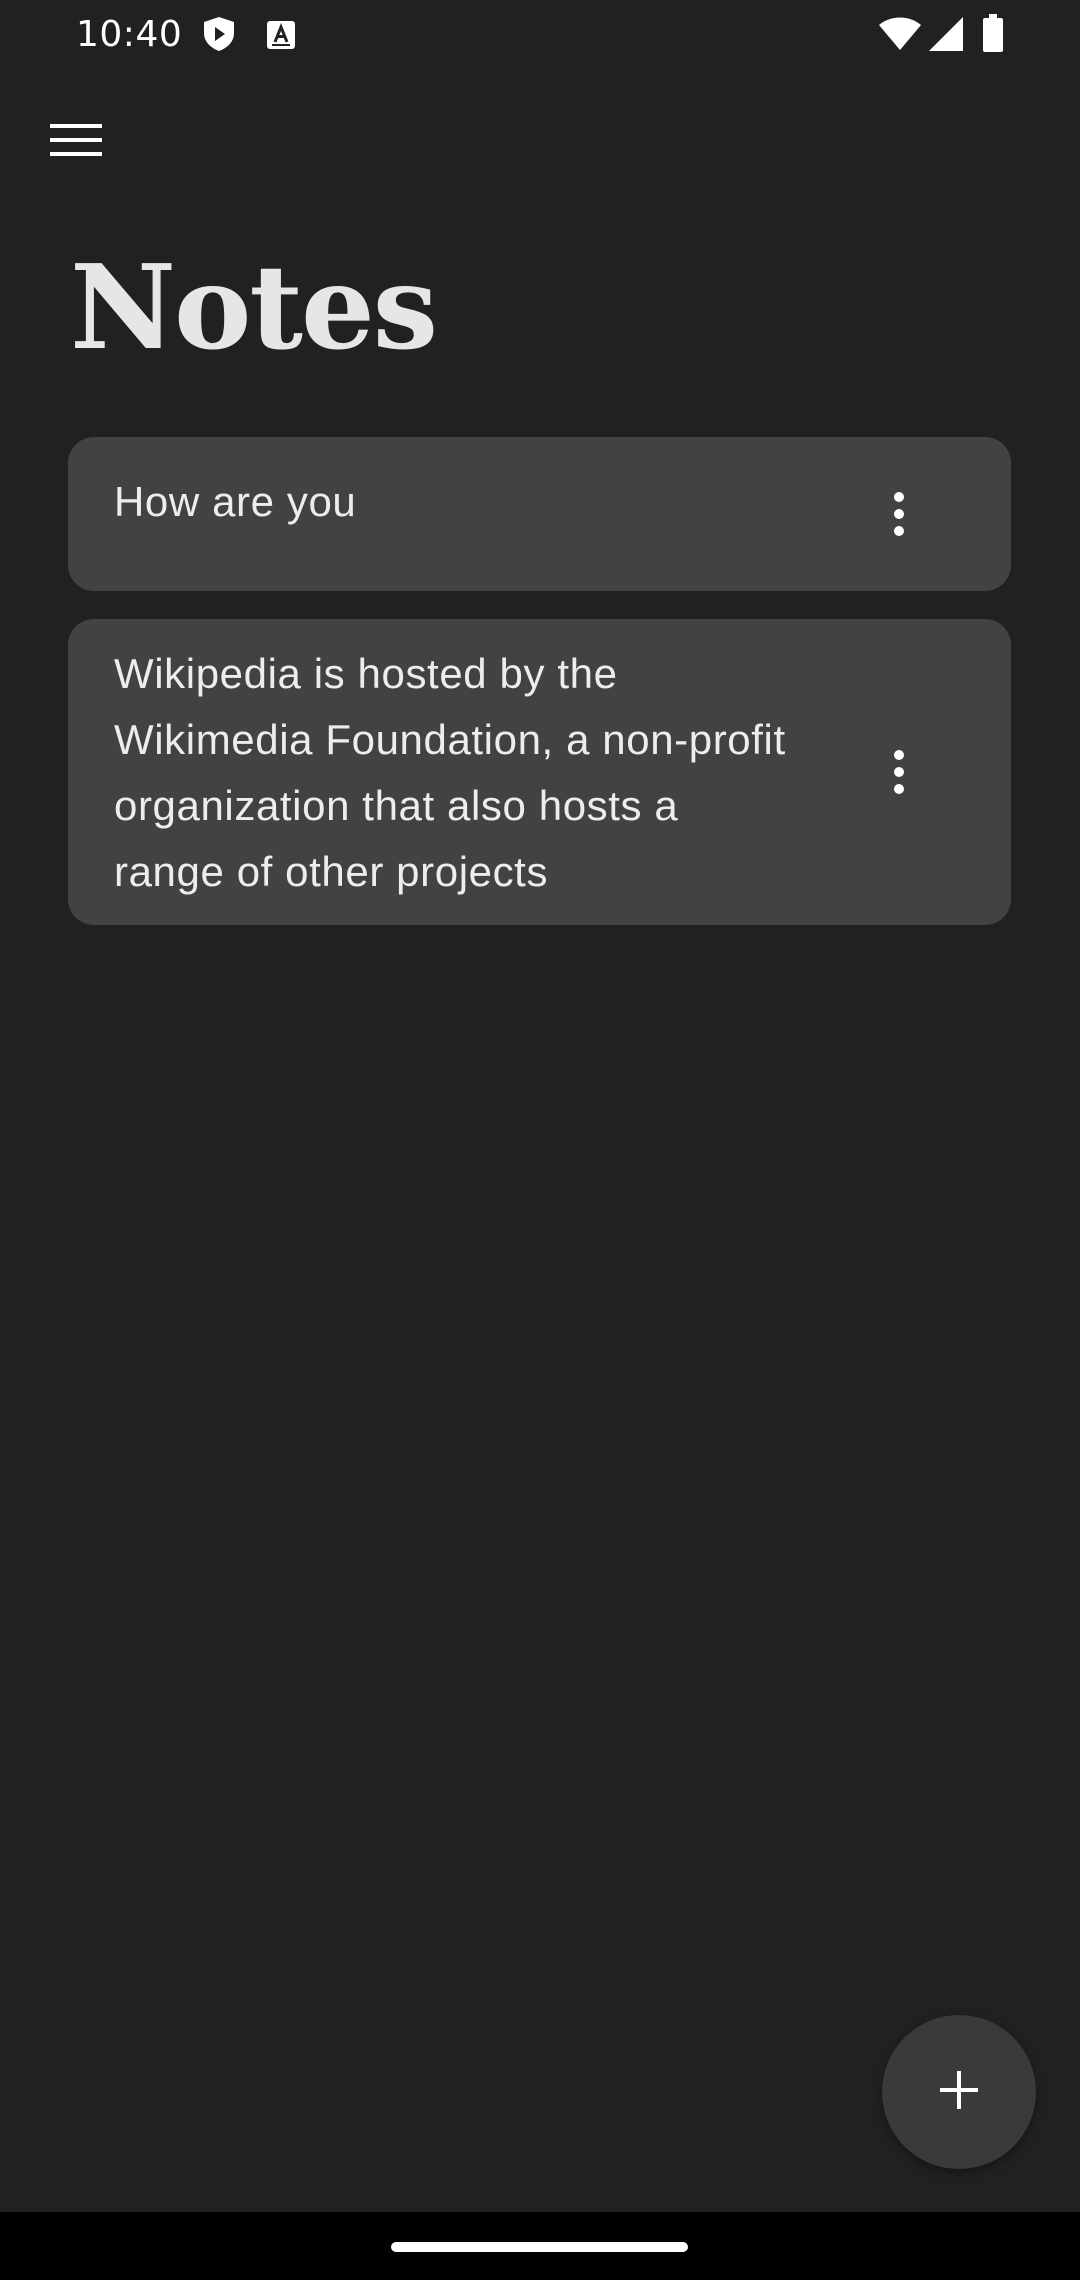 Image resolution: width=1080 pixels, height=2280 pixels. I want to click on plus-icon, so click(959, 2092).